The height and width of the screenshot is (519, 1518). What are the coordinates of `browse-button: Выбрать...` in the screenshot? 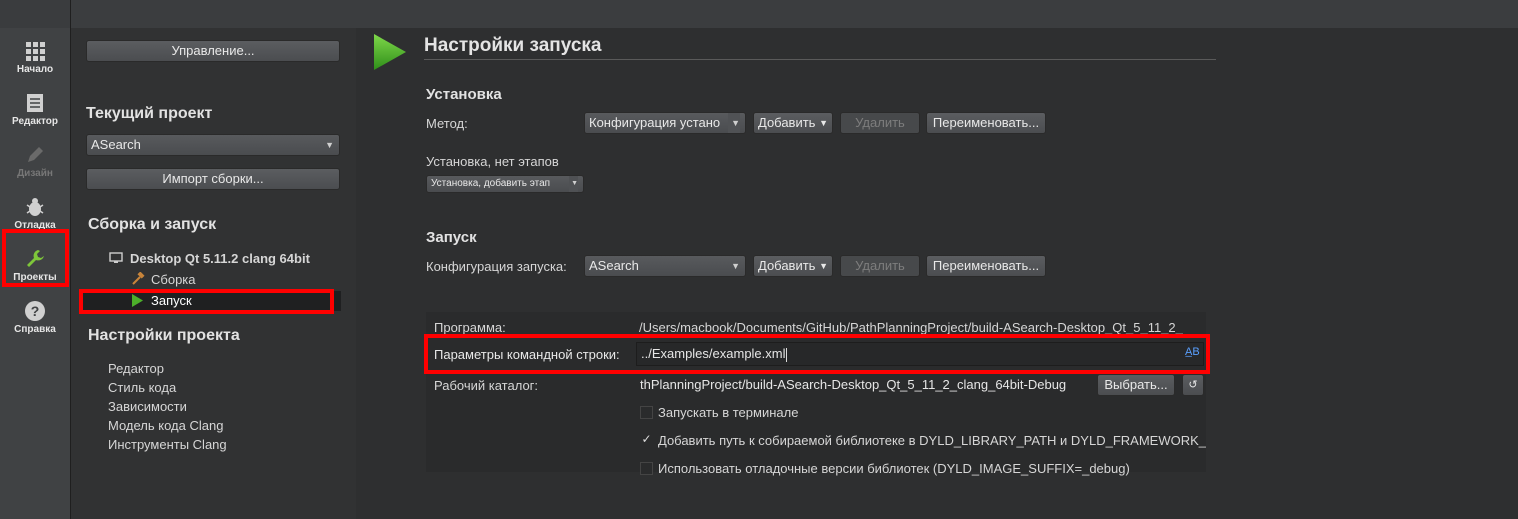 It's located at (1136, 385).